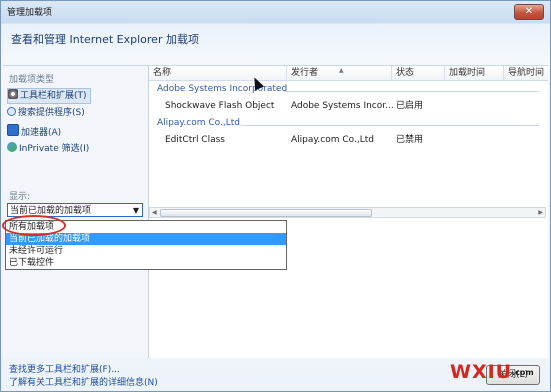  Describe the element at coordinates (20, 197) in the screenshot. I see `show-label: 显示:` at that location.